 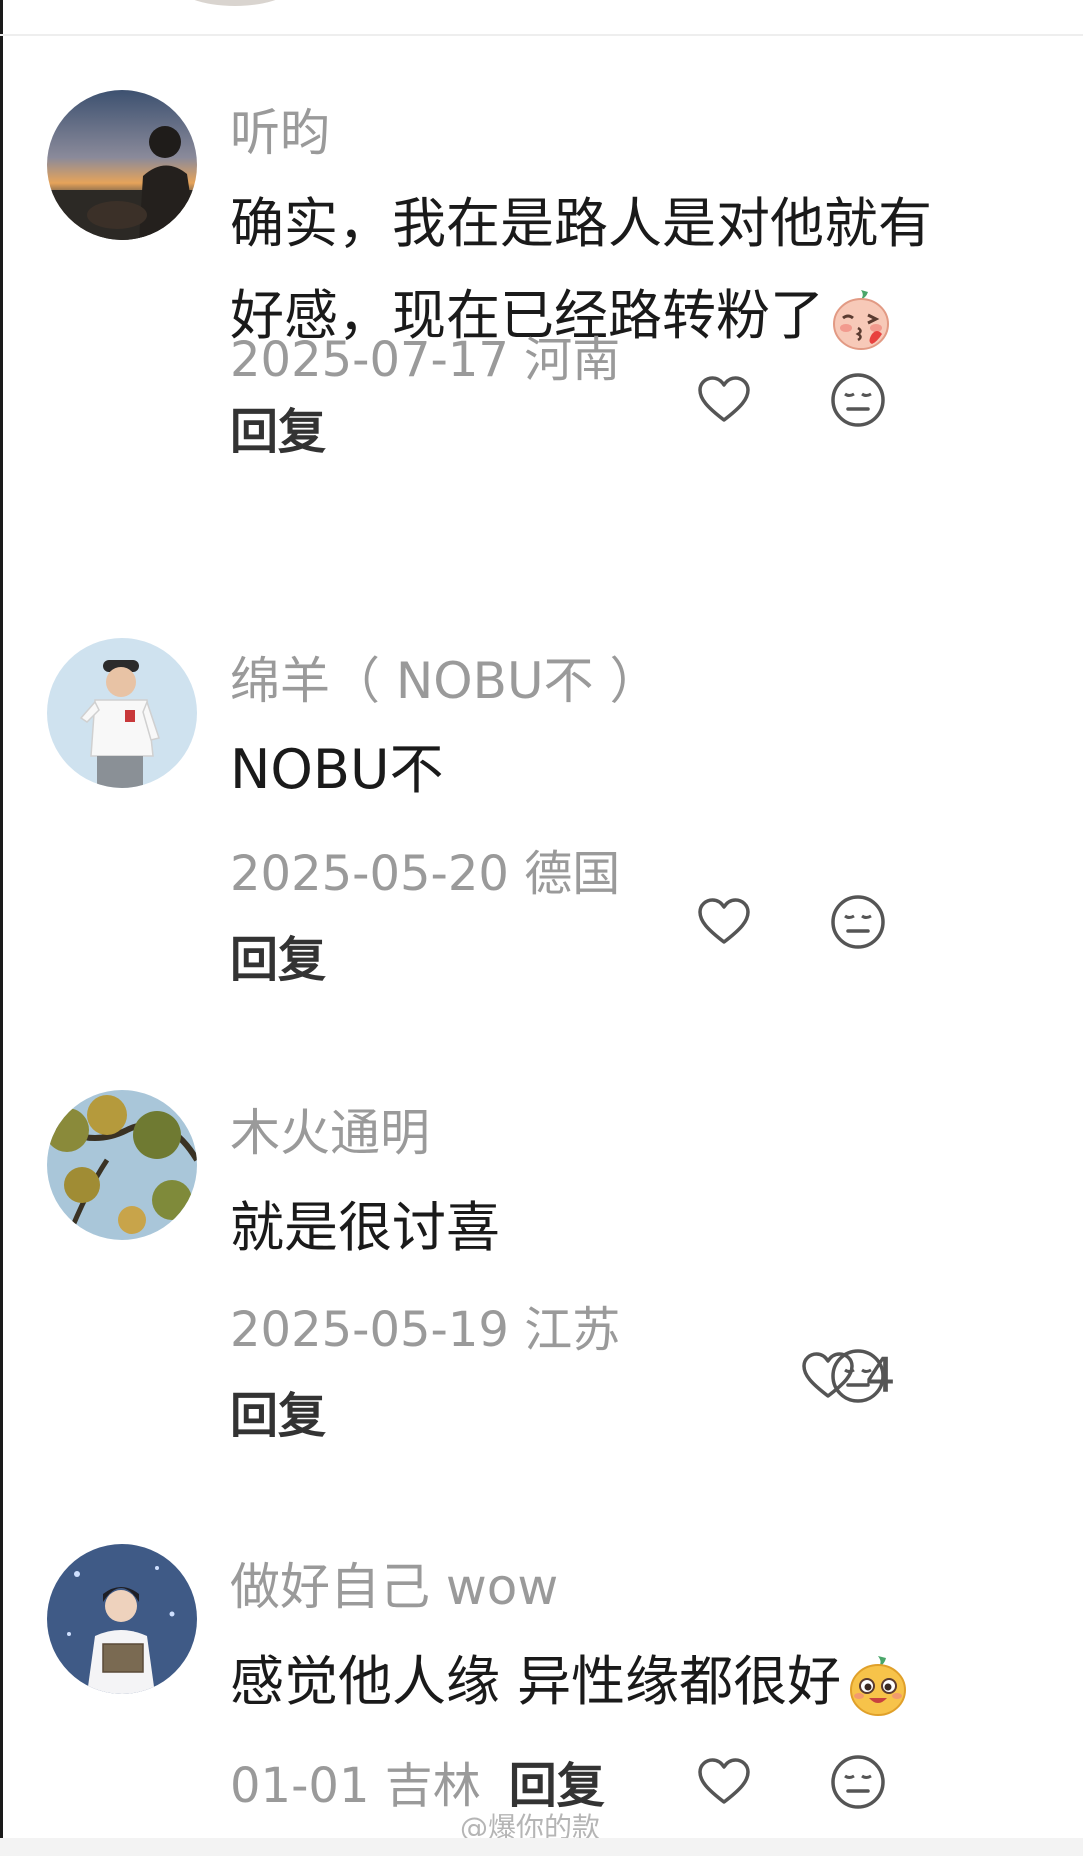 What do you see at coordinates (1, 928) in the screenshot?
I see `screen-edge` at bounding box center [1, 928].